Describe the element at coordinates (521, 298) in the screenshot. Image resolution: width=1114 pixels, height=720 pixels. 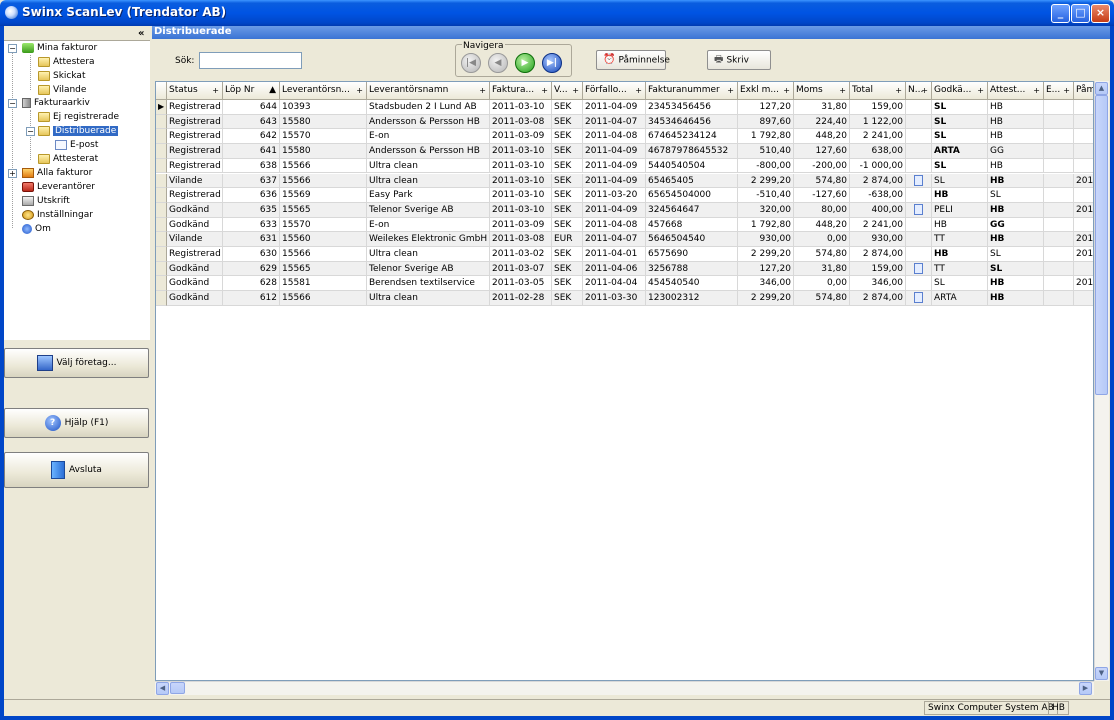
I see `table-cell: 2011-02-28` at that location.